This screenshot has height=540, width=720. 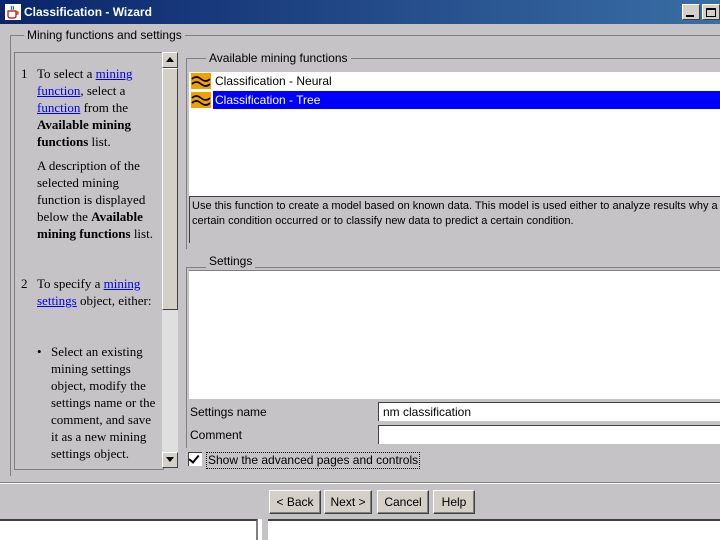 I want to click on next-button: Next >, so click(x=348, y=502).